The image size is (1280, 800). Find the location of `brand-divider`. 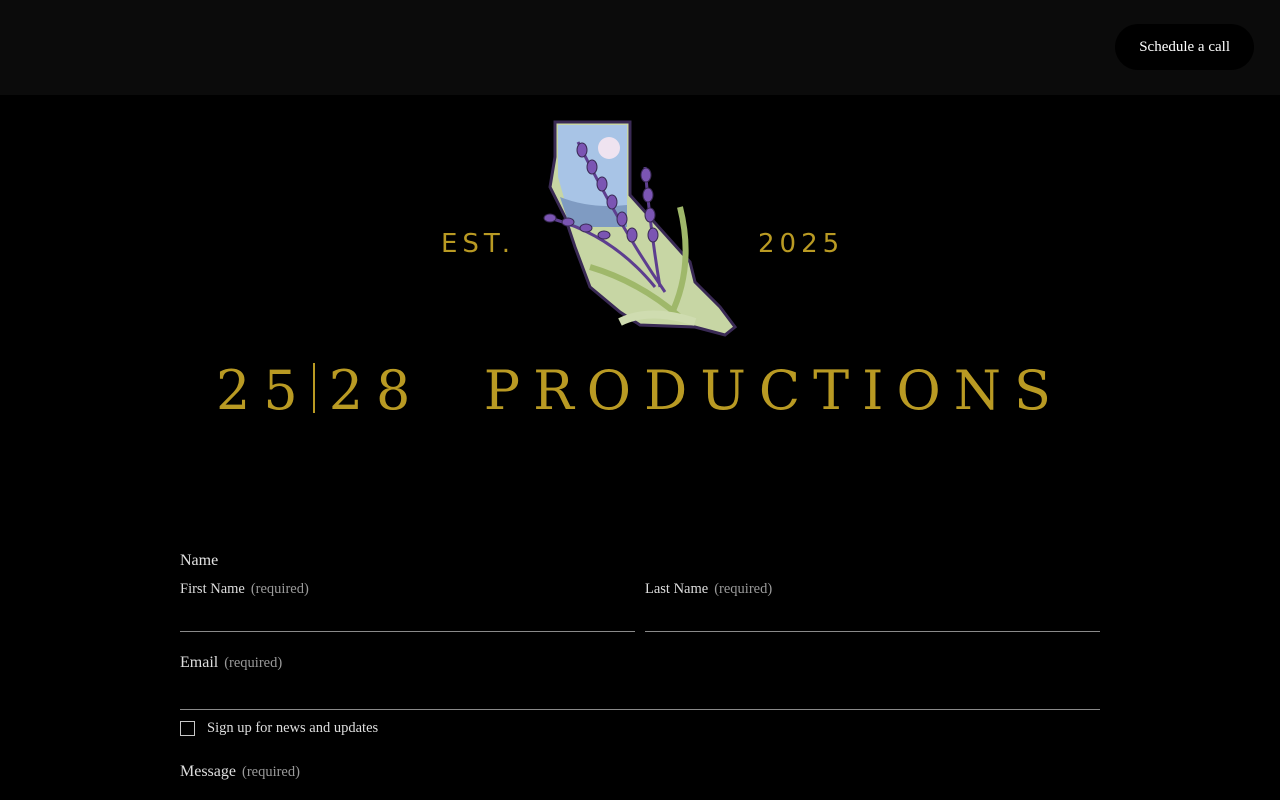

brand-divider is located at coordinates (313, 388).